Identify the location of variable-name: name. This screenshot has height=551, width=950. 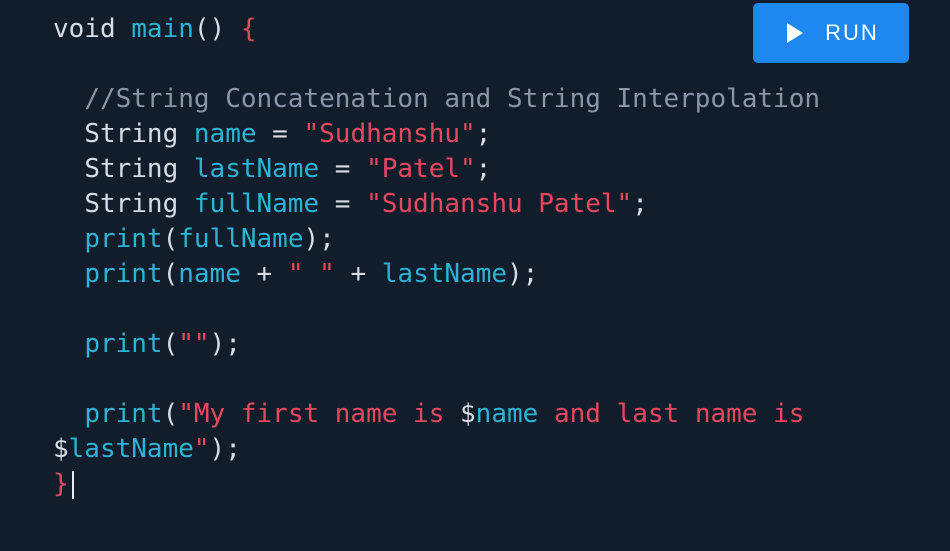
(225, 134).